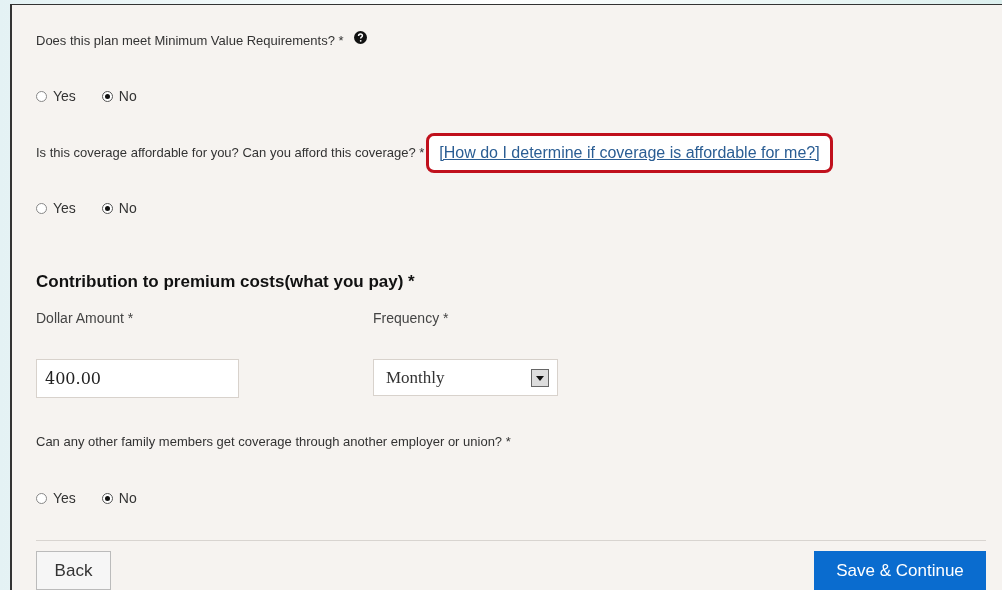 This screenshot has width=1002, height=590. What do you see at coordinates (629, 152) in the screenshot?
I see `help-link: [How do I determine if coverage is affordable for me?]` at bounding box center [629, 152].